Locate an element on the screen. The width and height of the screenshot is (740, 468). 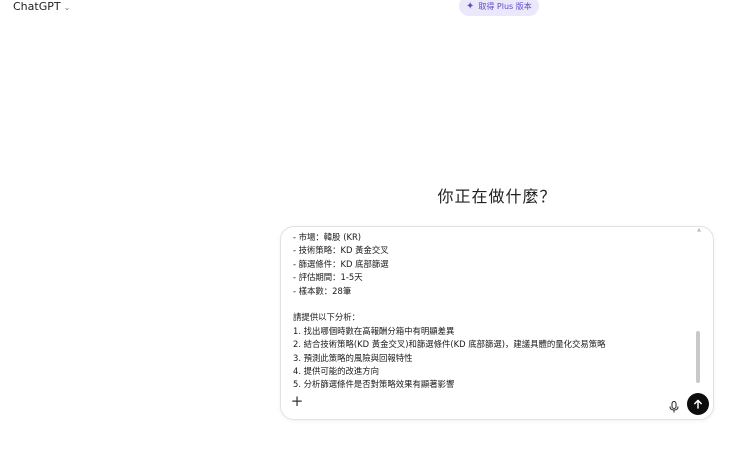
model-switcher: ChatGPT ⌄ is located at coordinates (41, 6).